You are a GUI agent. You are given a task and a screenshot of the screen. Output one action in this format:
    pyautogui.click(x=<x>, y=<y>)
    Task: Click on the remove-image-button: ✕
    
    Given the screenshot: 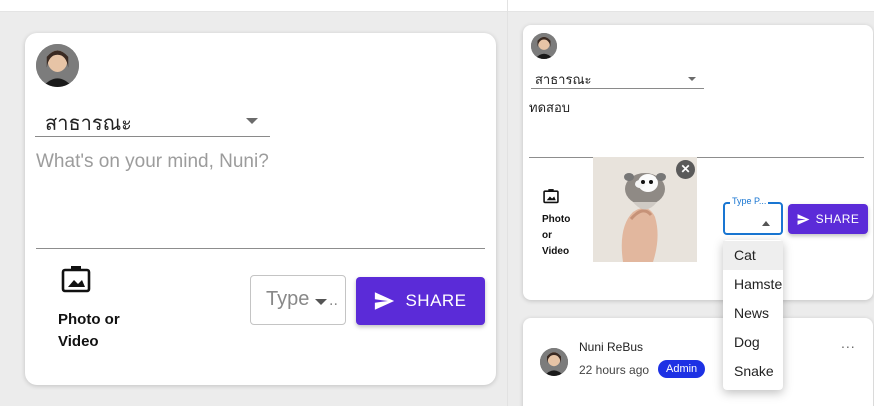 What is the action you would take?
    pyautogui.click(x=685, y=169)
    